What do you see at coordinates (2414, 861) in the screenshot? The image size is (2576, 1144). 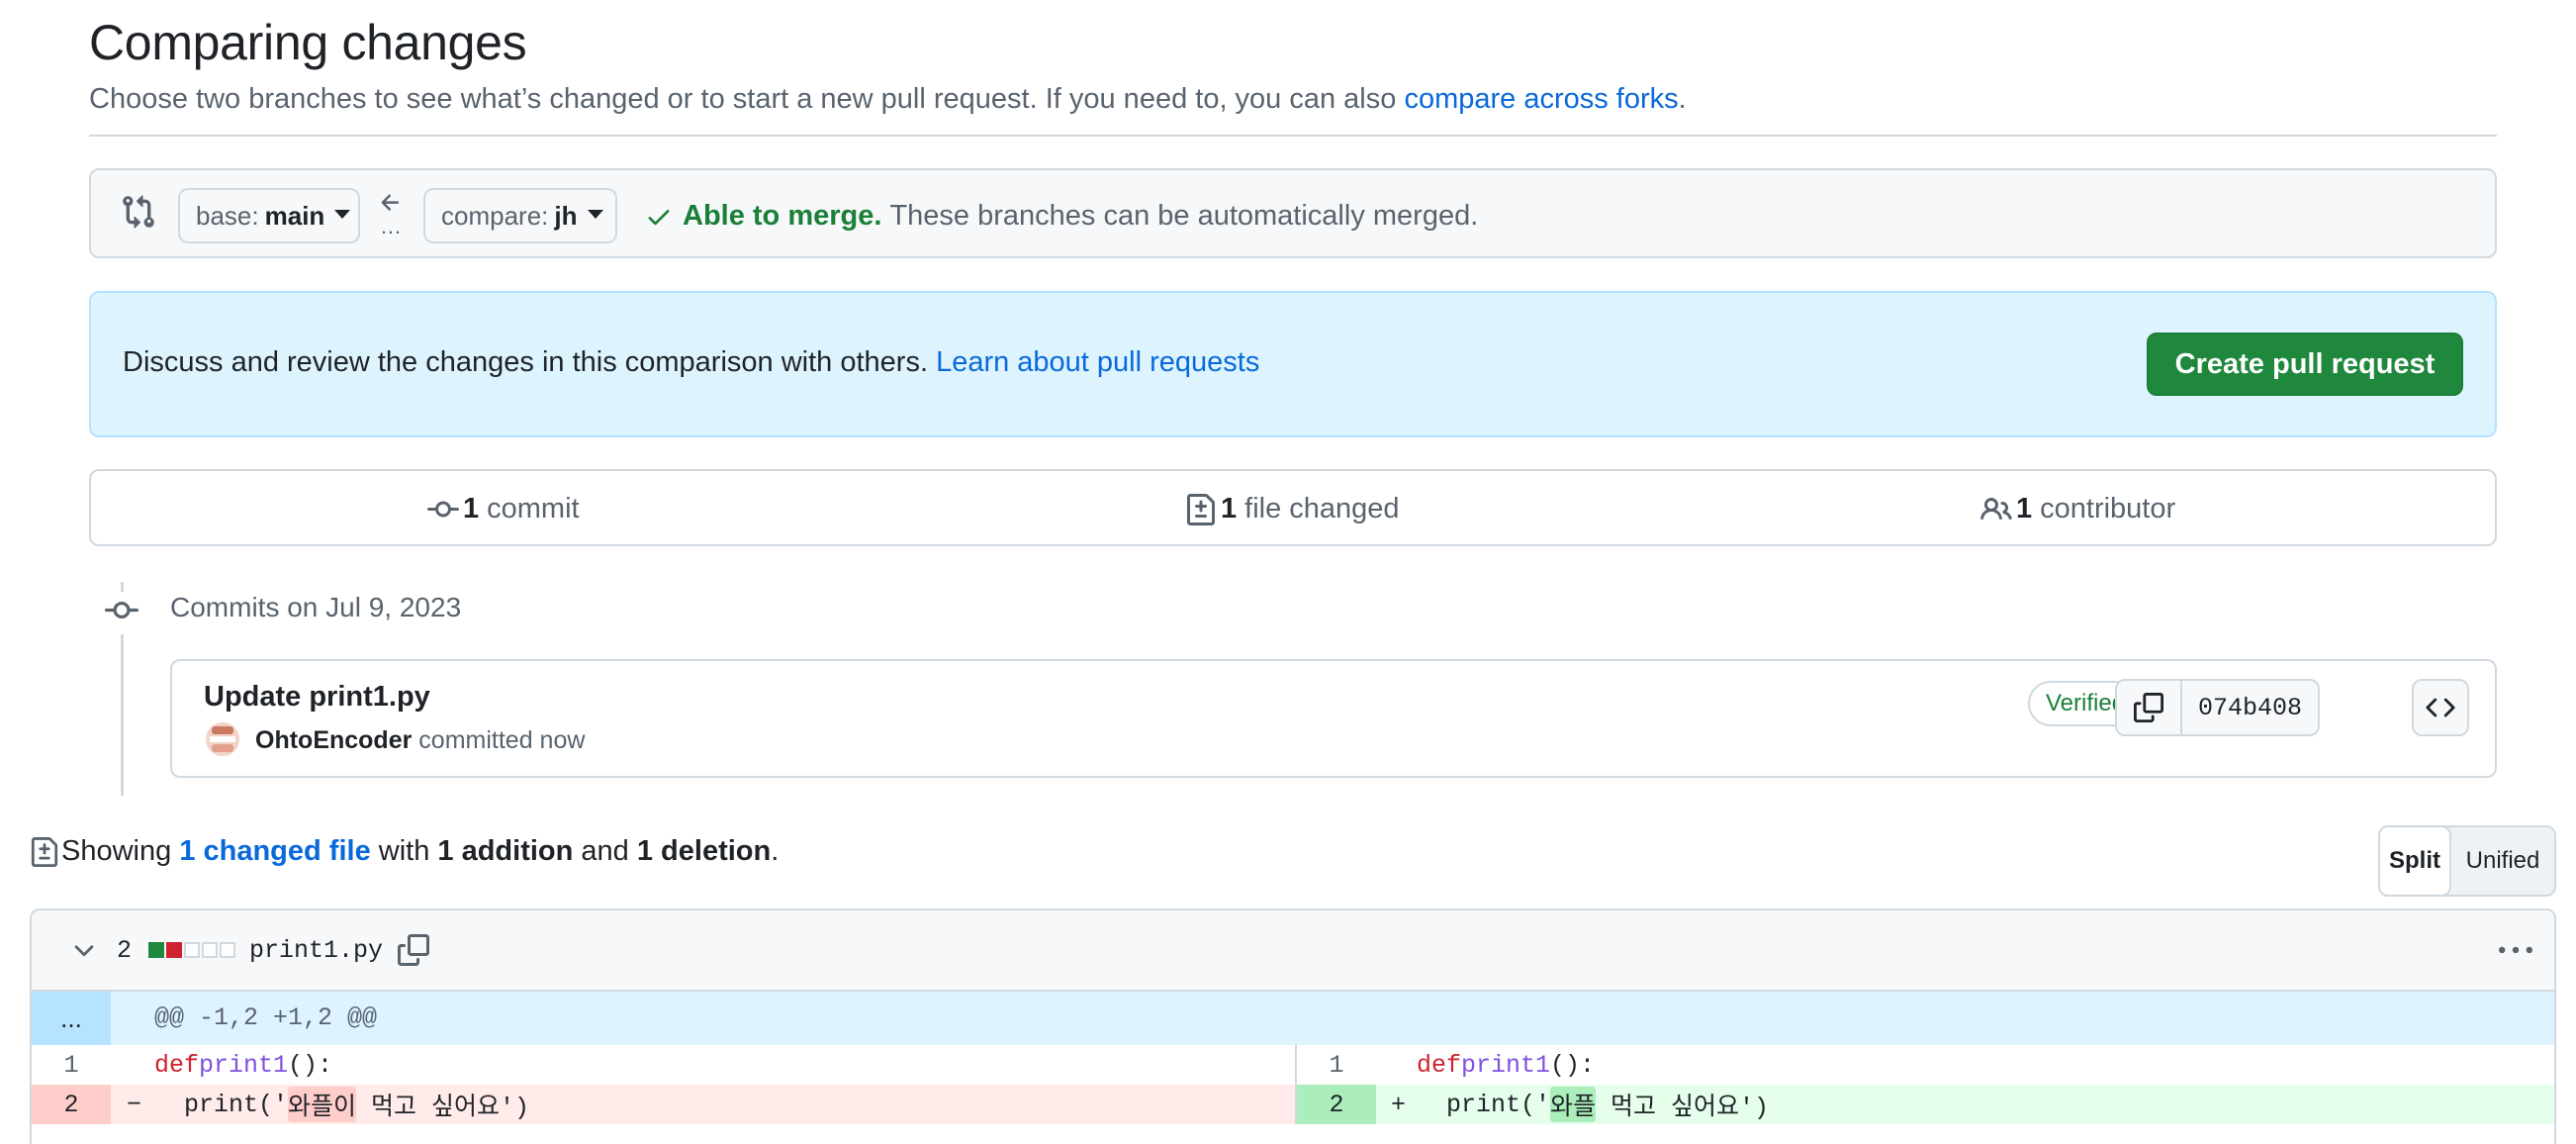 I see `split-view-button: Split` at bounding box center [2414, 861].